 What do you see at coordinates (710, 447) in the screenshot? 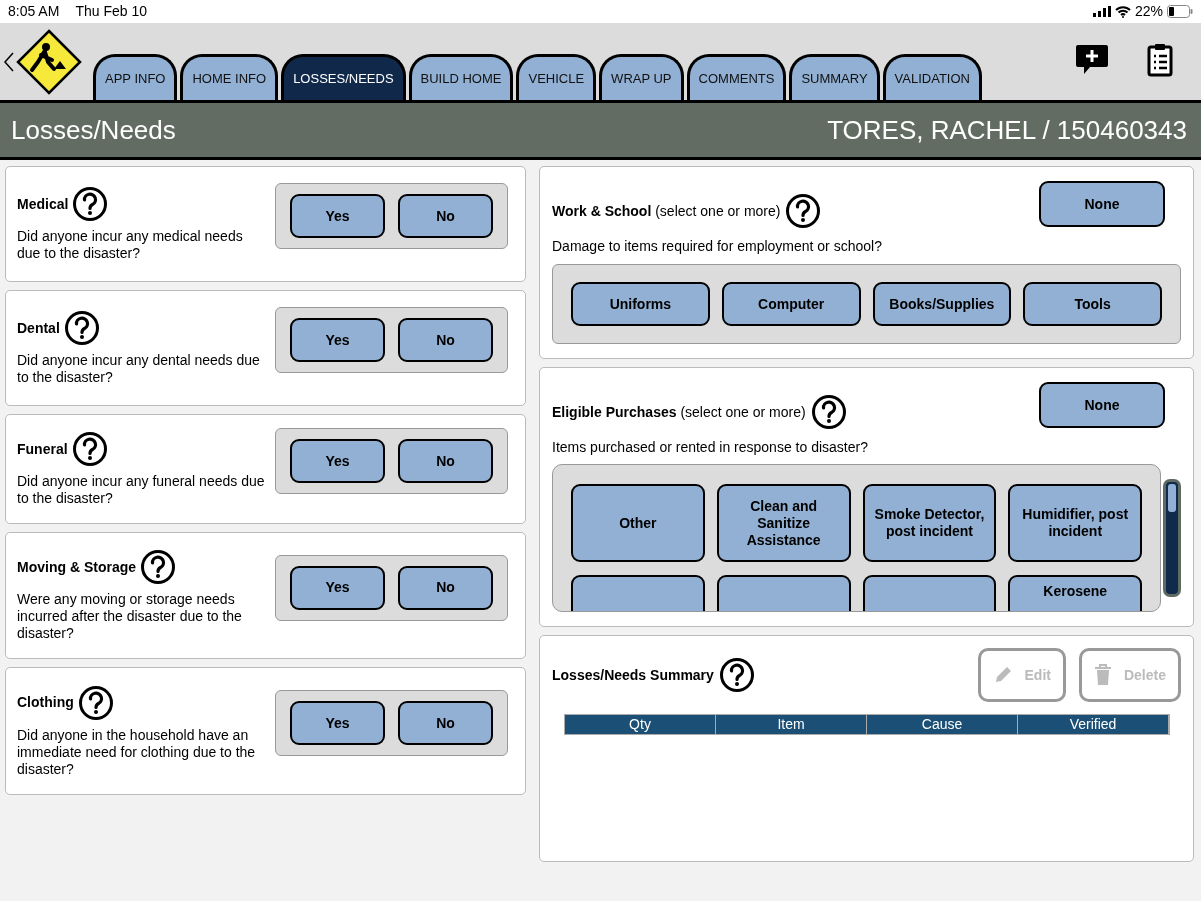
I see `section-text: Items purchased or rented in response to disaster?` at bounding box center [710, 447].